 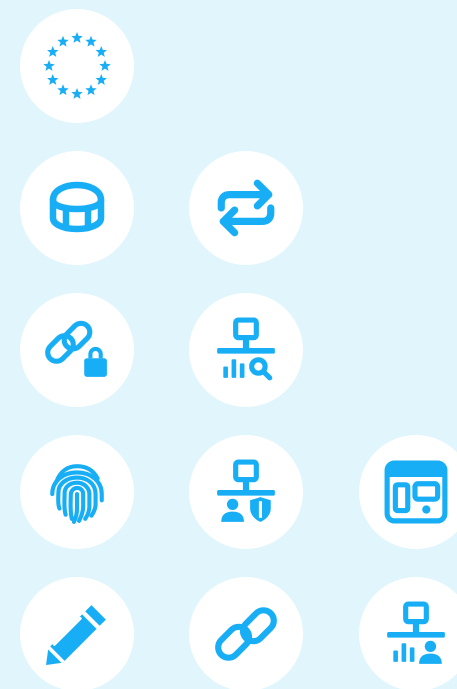 I want to click on pencil-tile, so click(x=77, y=633).